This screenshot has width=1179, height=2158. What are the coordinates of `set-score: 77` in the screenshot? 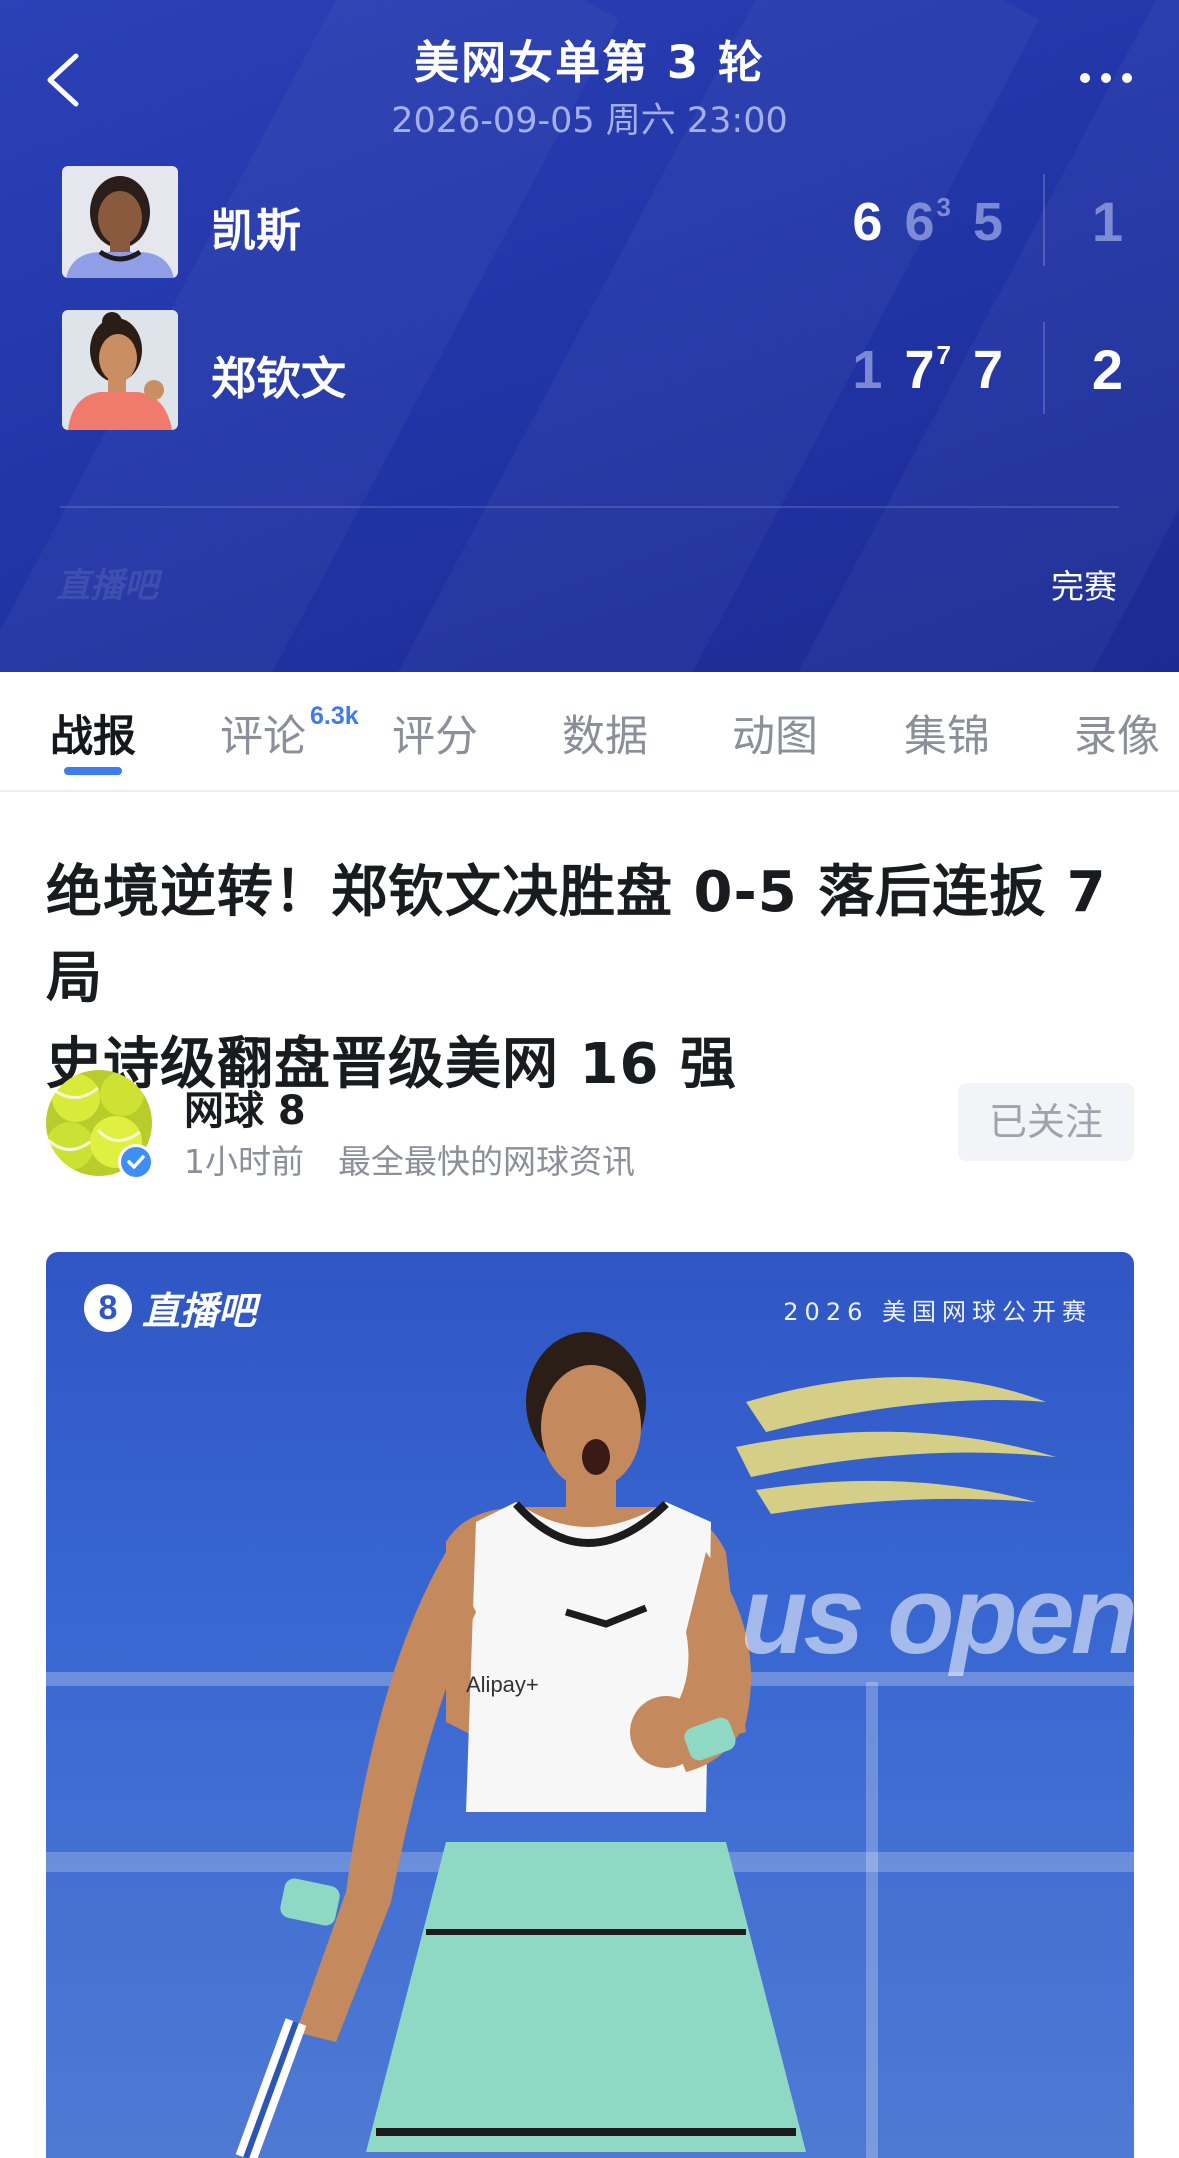 It's located at (927, 370).